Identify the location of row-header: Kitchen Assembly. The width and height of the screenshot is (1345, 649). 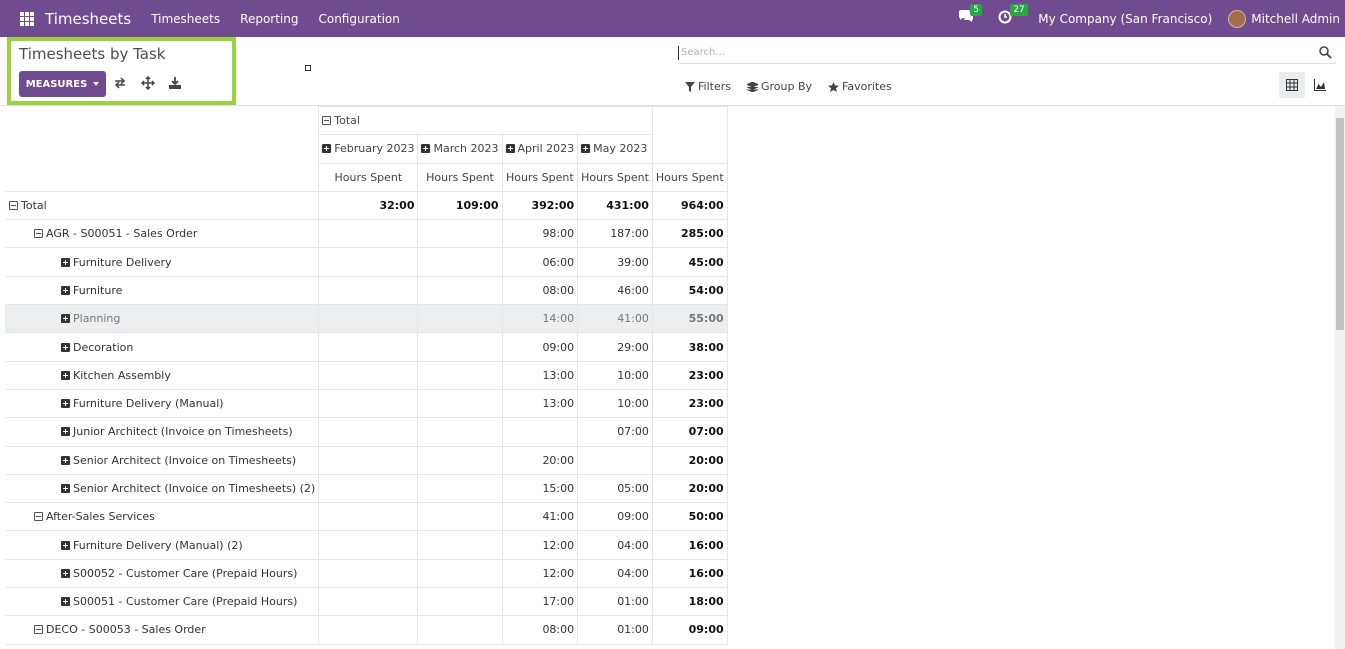
(162, 375).